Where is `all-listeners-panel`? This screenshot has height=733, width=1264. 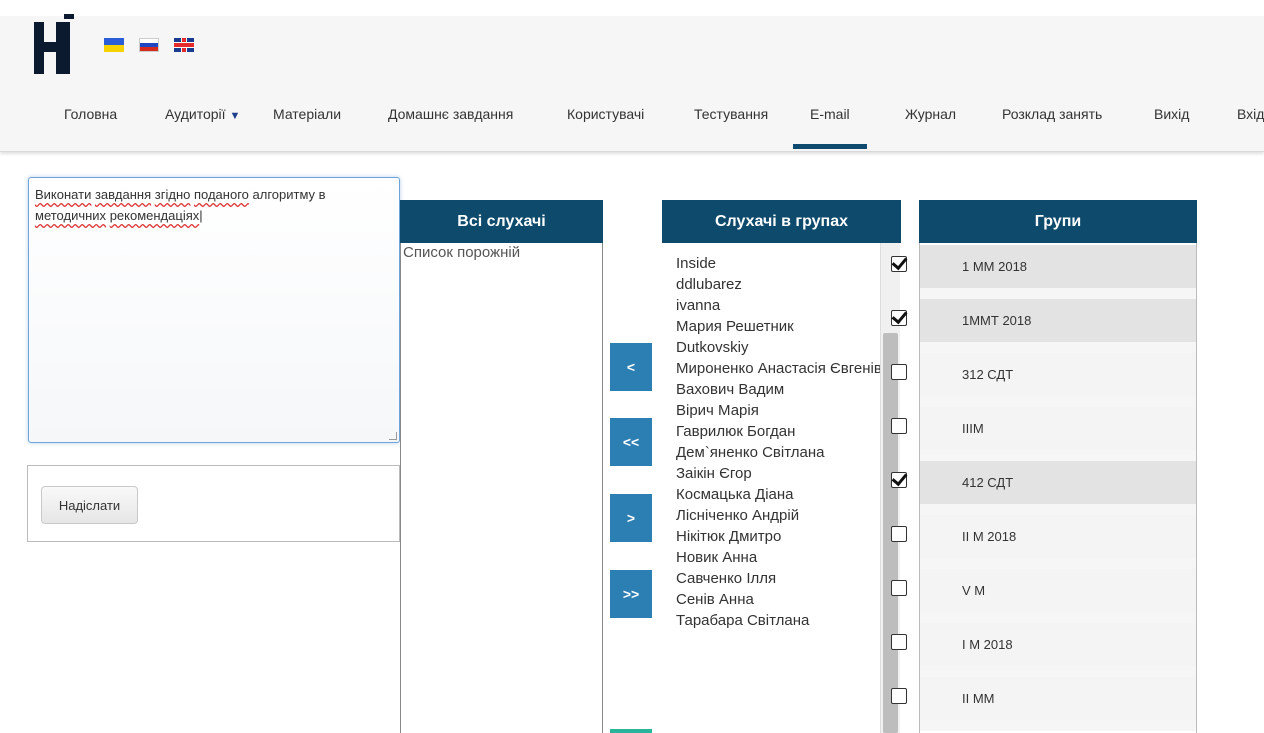
all-listeners-panel is located at coordinates (501, 466).